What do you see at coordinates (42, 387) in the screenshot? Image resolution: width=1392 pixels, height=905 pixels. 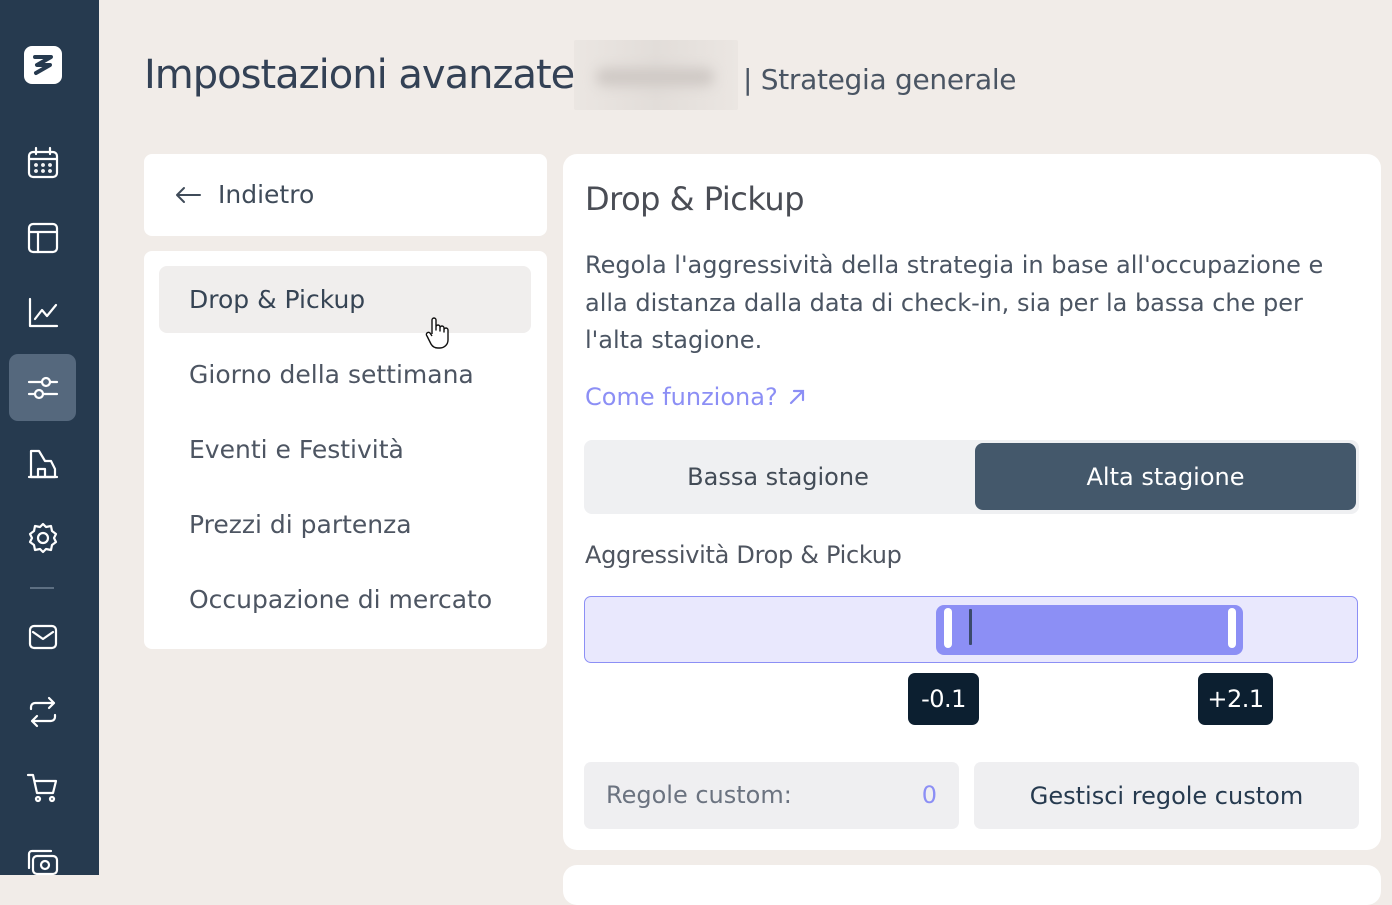 I see `sliders-icon` at bounding box center [42, 387].